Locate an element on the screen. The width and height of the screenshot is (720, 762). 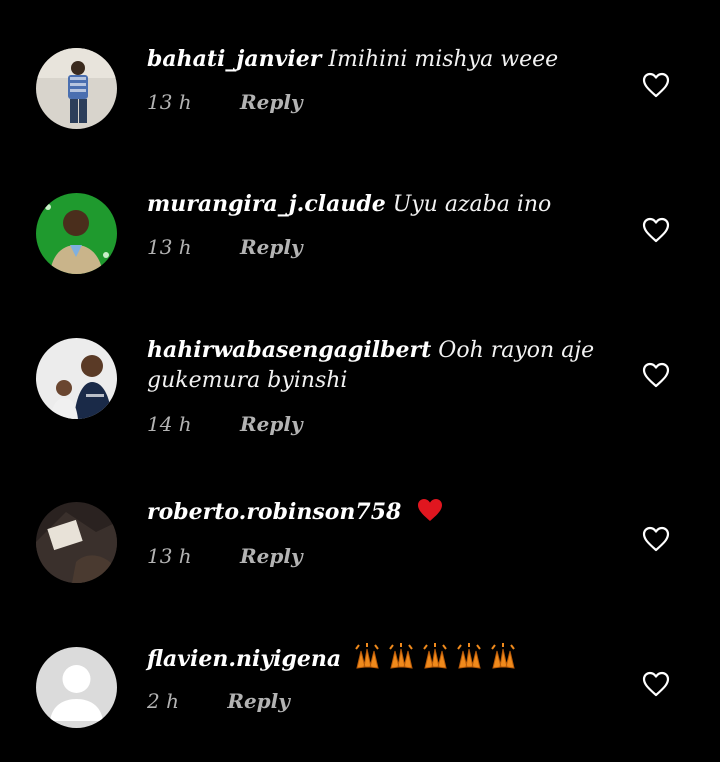
clapping-hands-emojis is located at coordinates (433, 657).